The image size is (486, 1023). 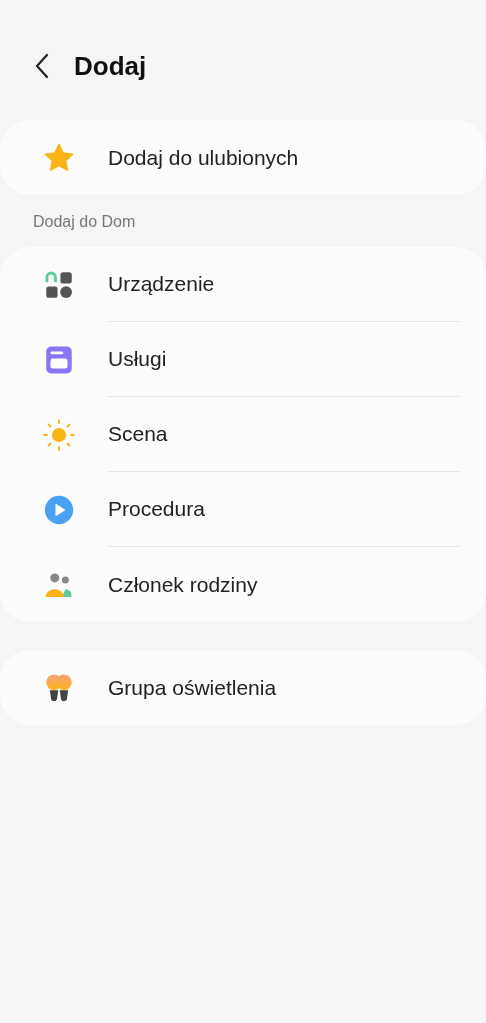 I want to click on item-label: Scena, so click(x=138, y=434).